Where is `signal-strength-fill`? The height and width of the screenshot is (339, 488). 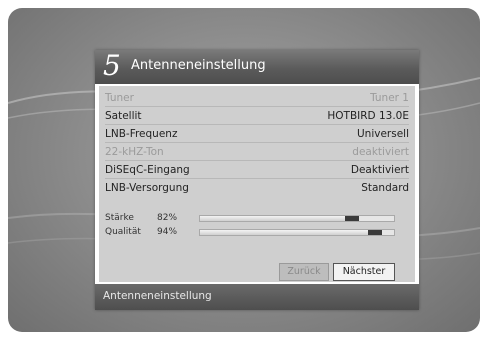
signal-strength-fill is located at coordinates (280, 218).